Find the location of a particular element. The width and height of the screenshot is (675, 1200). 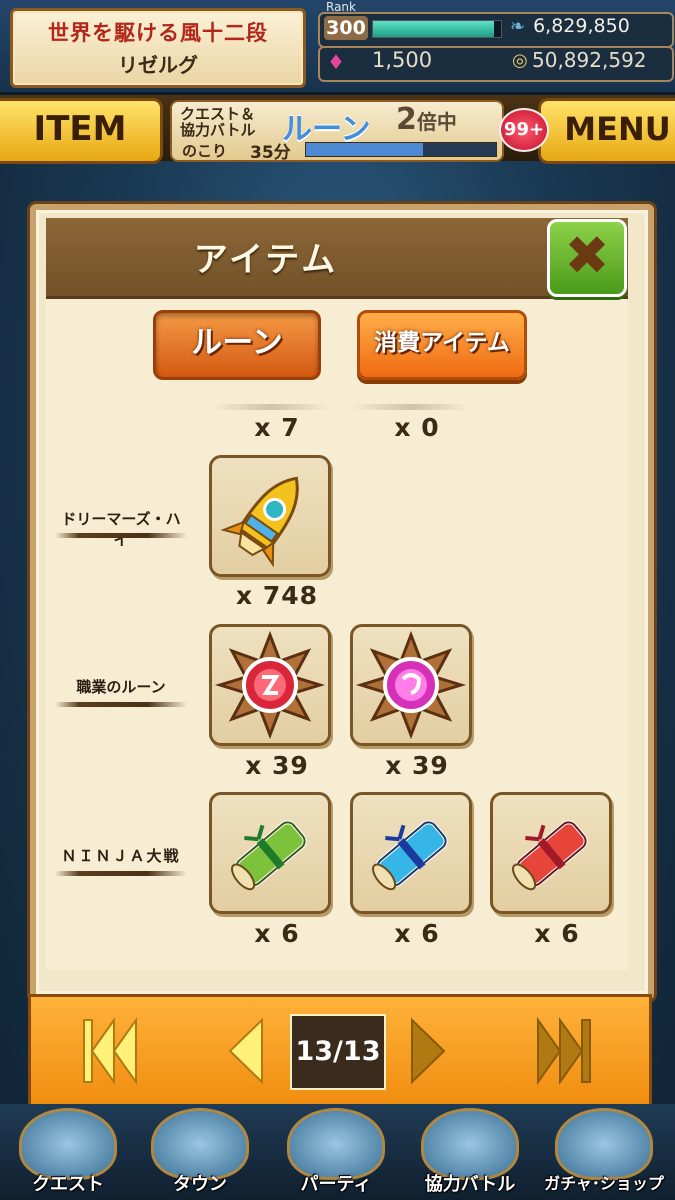

item-slot-pink-job-rune is located at coordinates (411, 685).